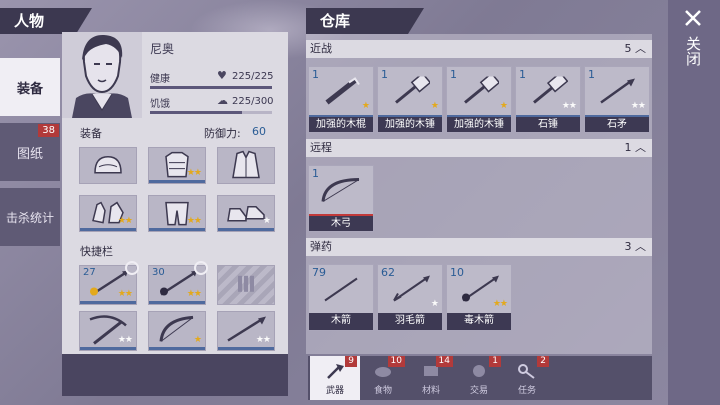 This screenshot has width=720, height=405. What do you see at coordinates (693, 51) in the screenshot?
I see `close-label: 关闭` at bounding box center [693, 51].